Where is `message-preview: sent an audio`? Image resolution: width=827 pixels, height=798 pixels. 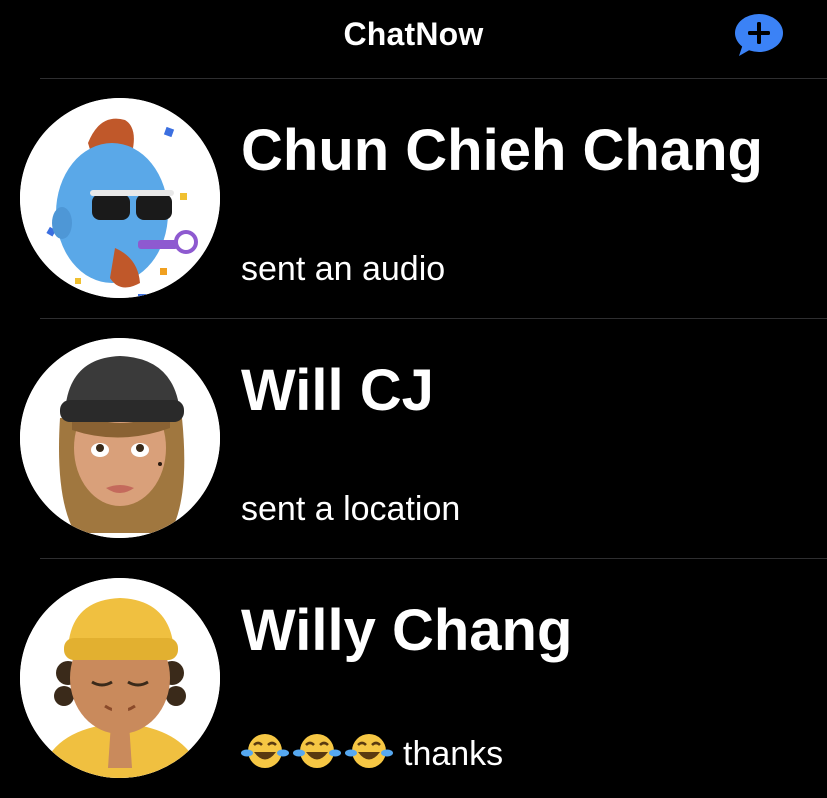 message-preview: sent an audio is located at coordinates (343, 269).